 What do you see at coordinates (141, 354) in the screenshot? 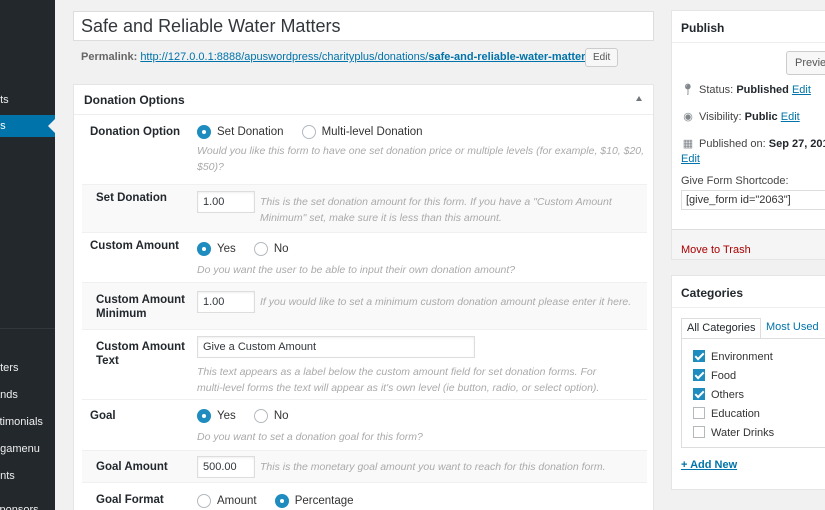
I see `custom-amount-text-label: Custom Amount Text` at bounding box center [141, 354].